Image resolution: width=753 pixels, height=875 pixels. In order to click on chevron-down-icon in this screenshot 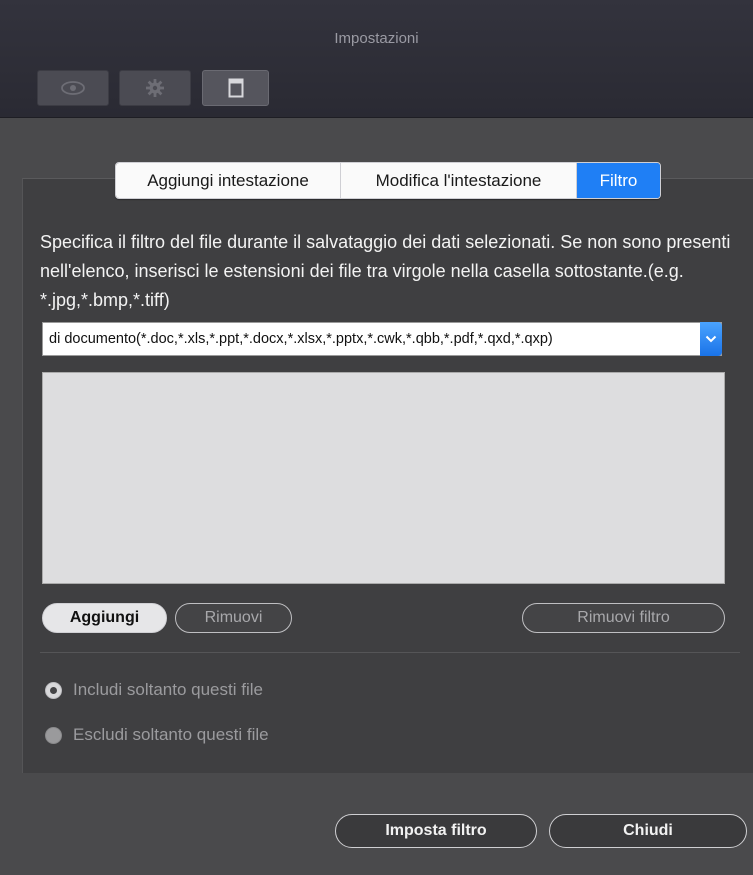, I will do `click(711, 339)`.